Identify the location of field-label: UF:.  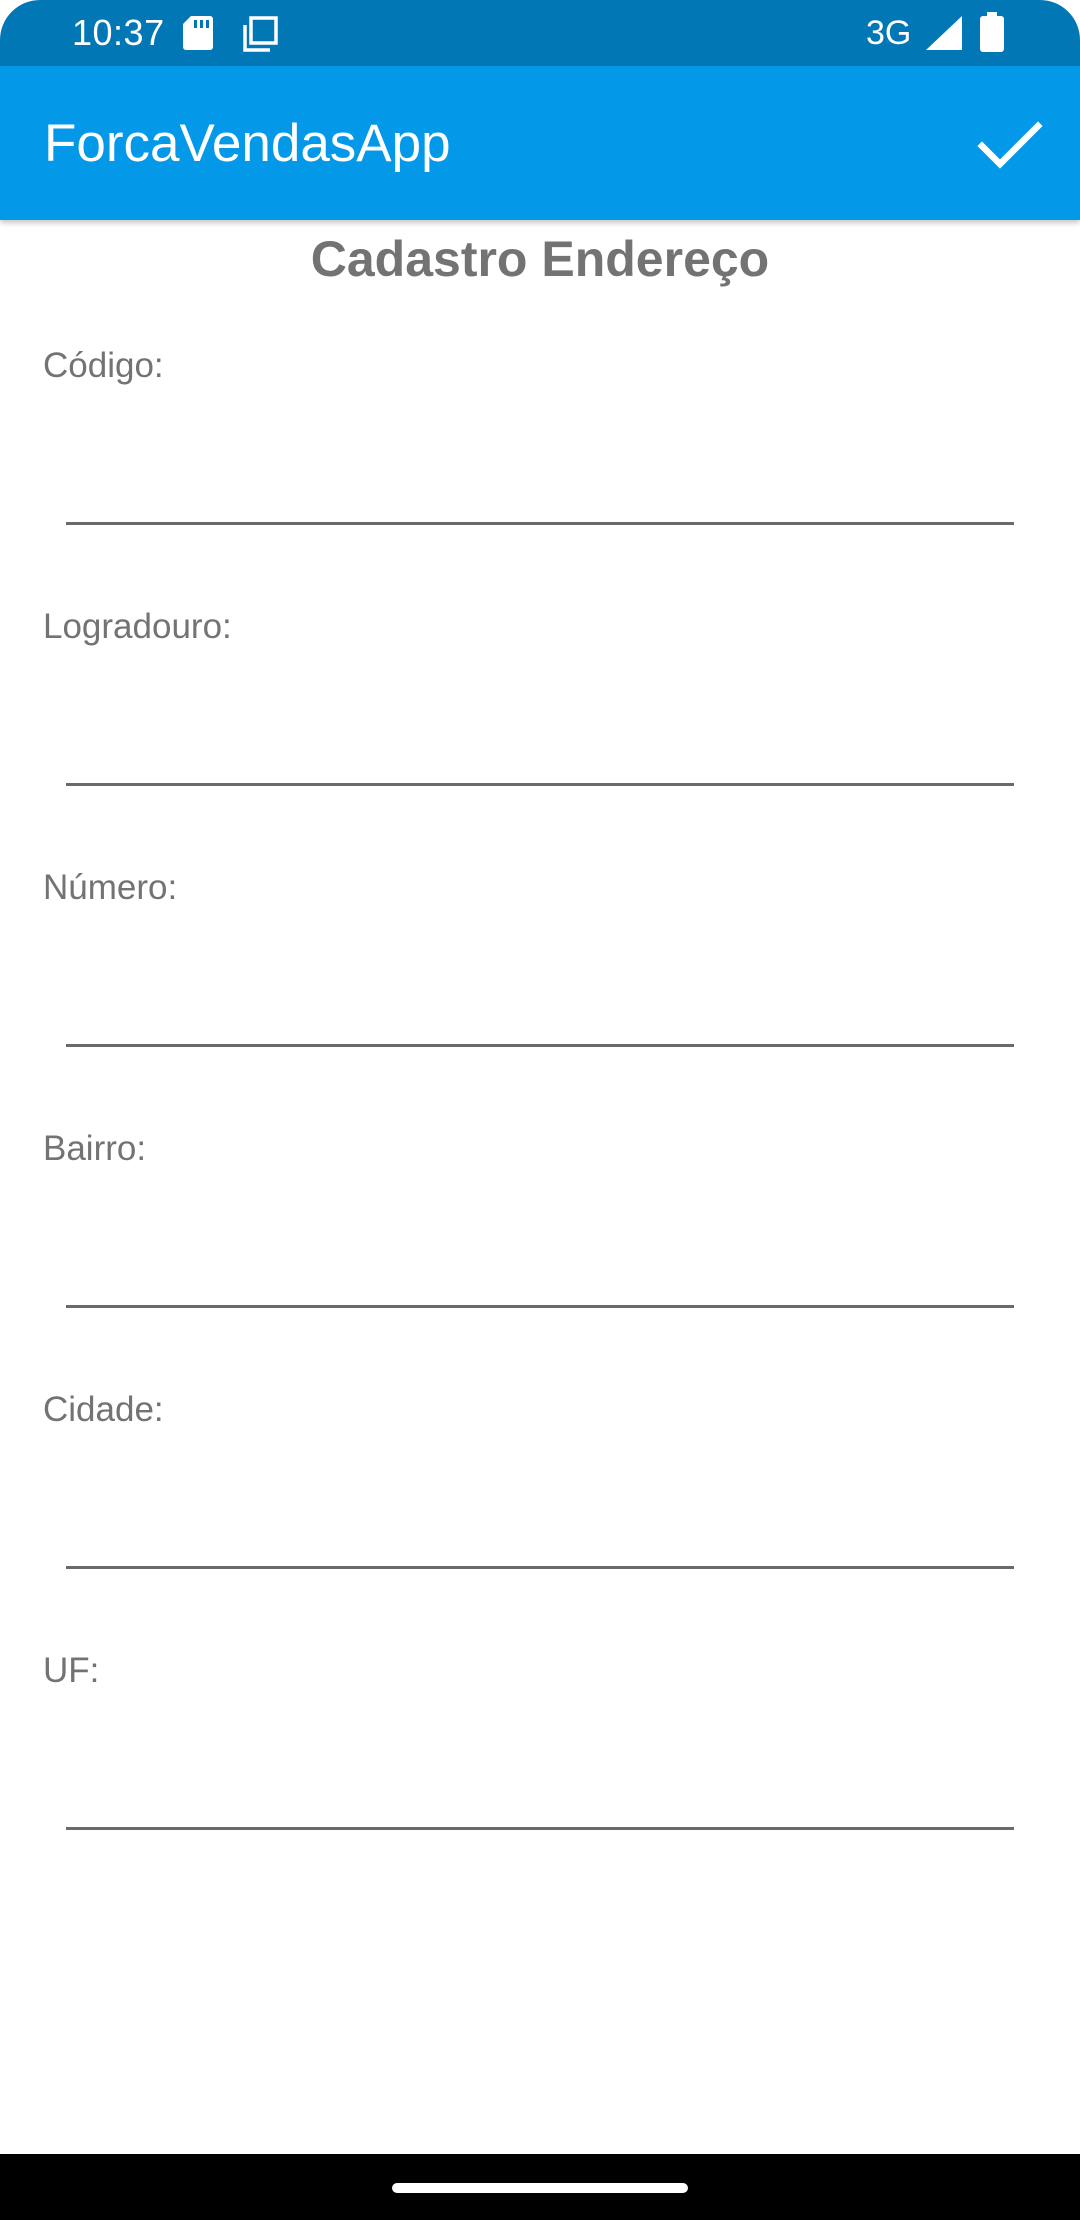
(71, 1670).